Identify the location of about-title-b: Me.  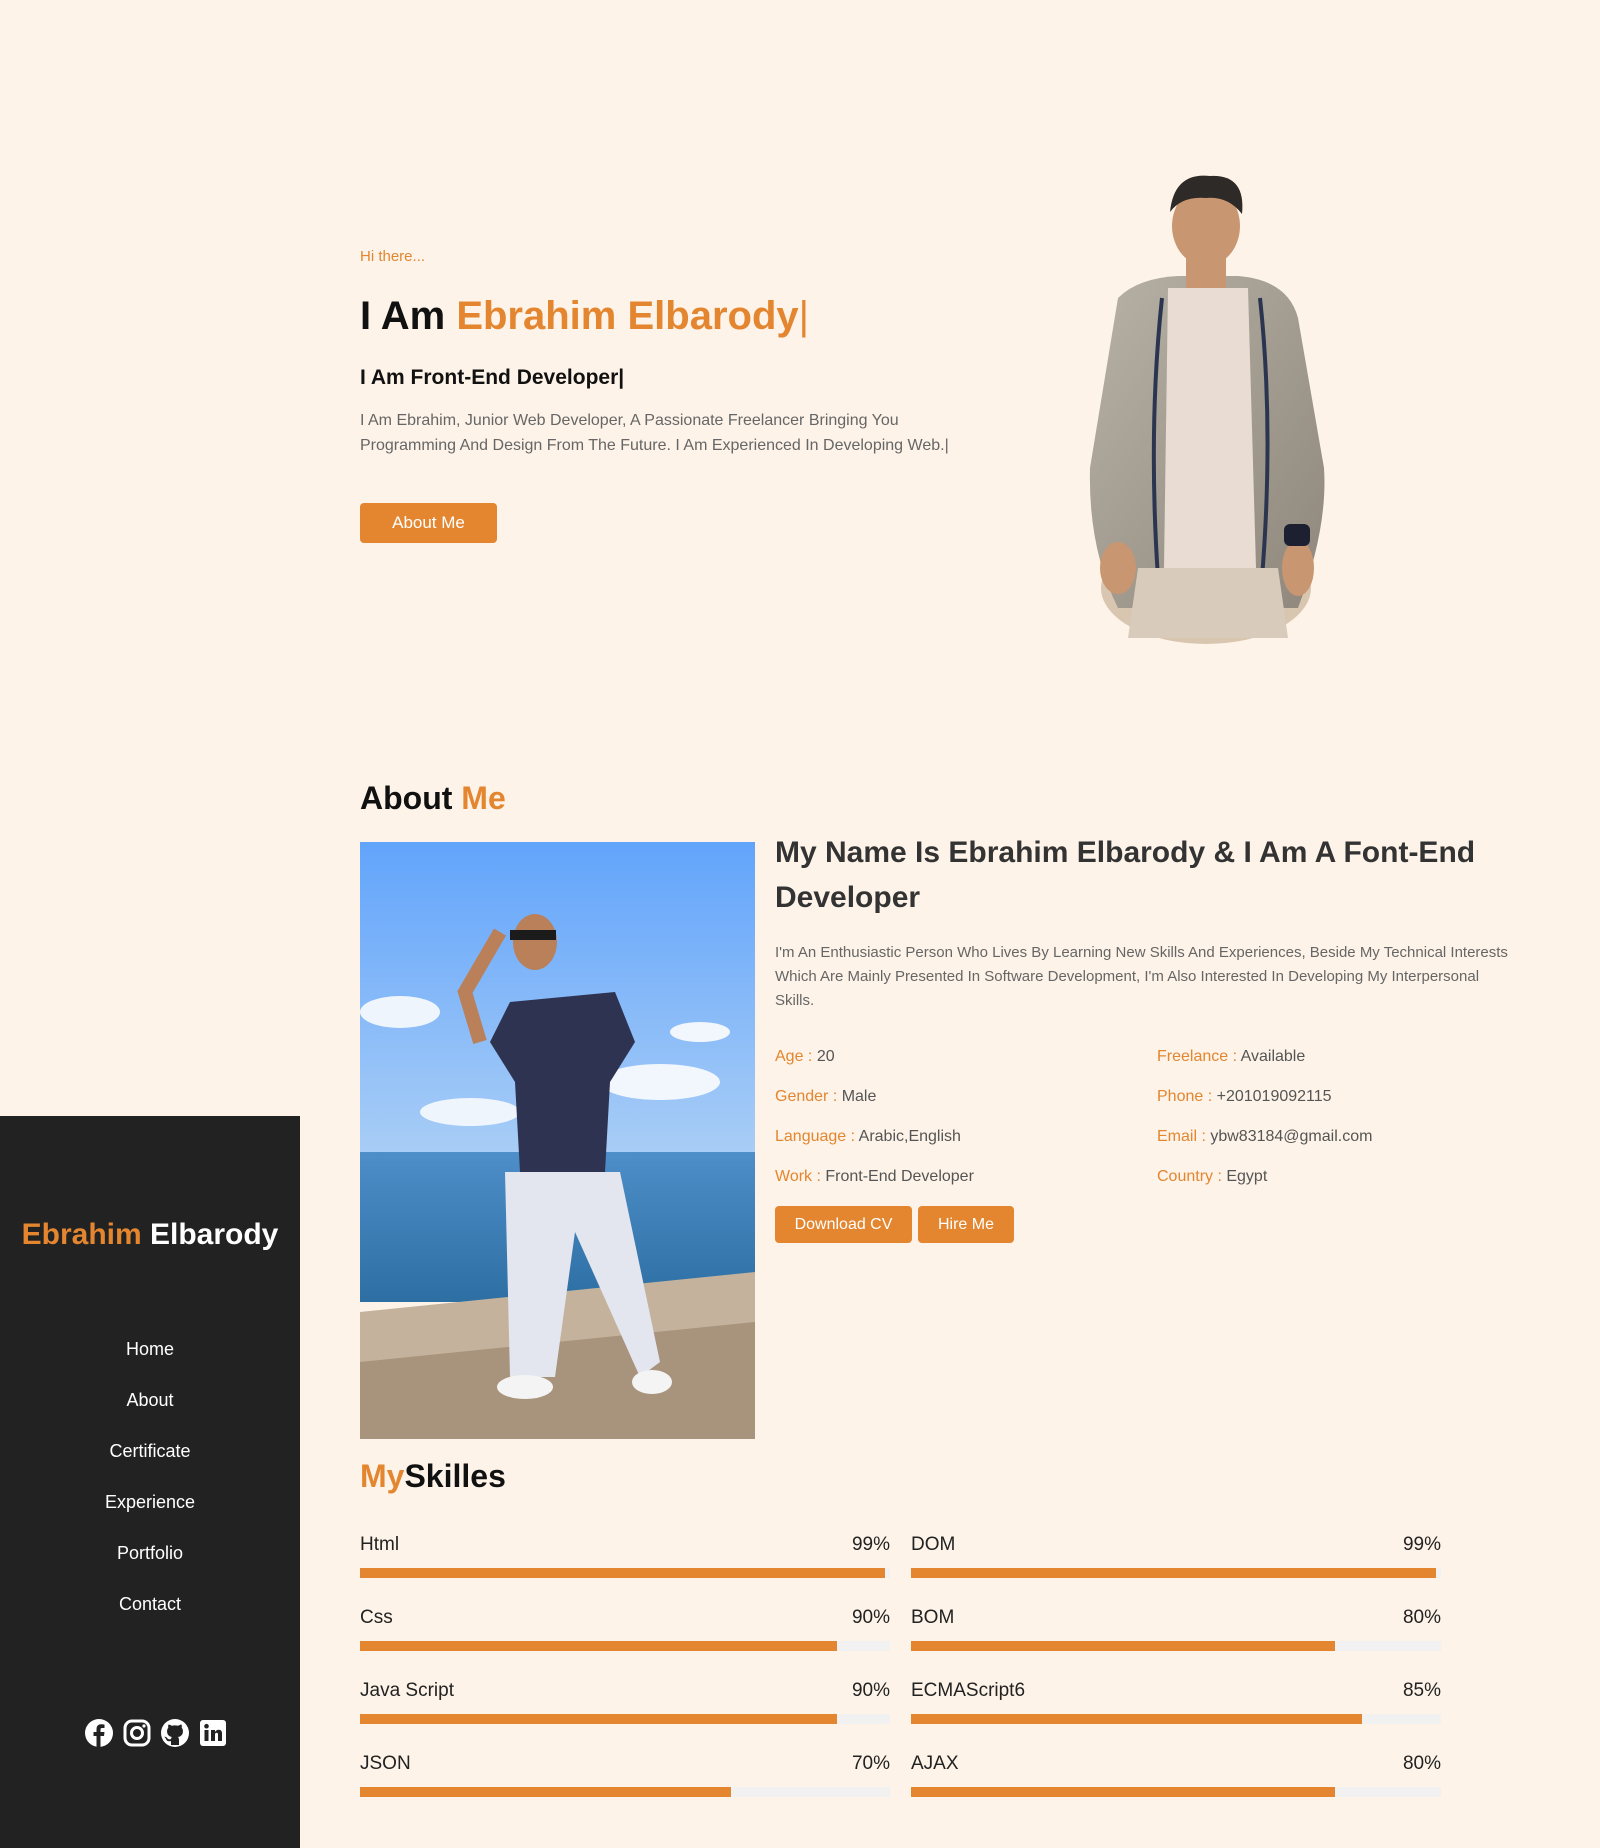
(483, 798).